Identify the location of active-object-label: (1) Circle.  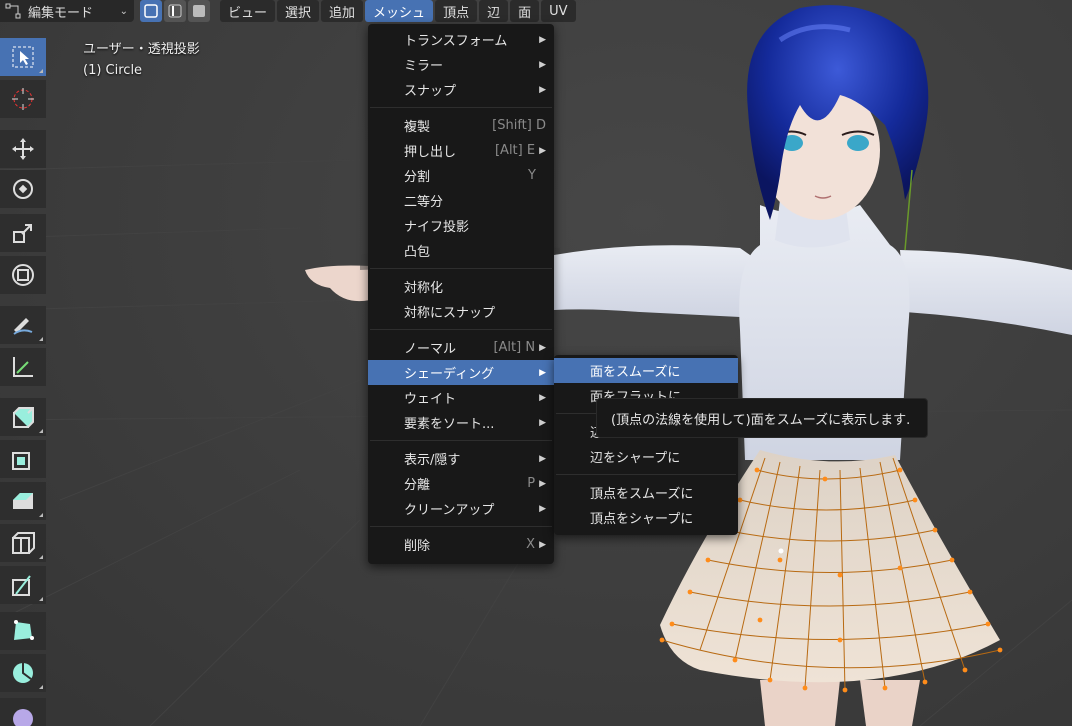
(113, 70).